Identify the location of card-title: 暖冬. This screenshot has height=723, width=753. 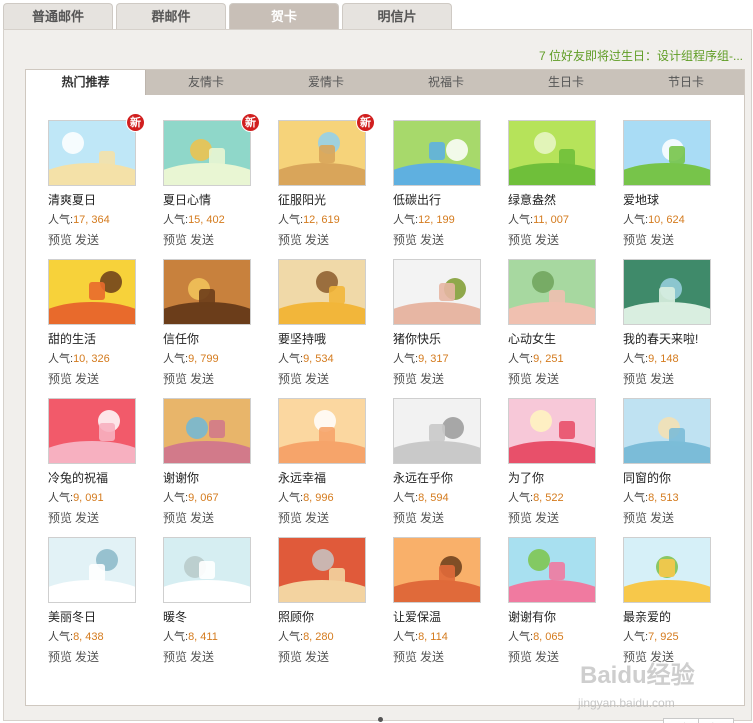
(175, 616).